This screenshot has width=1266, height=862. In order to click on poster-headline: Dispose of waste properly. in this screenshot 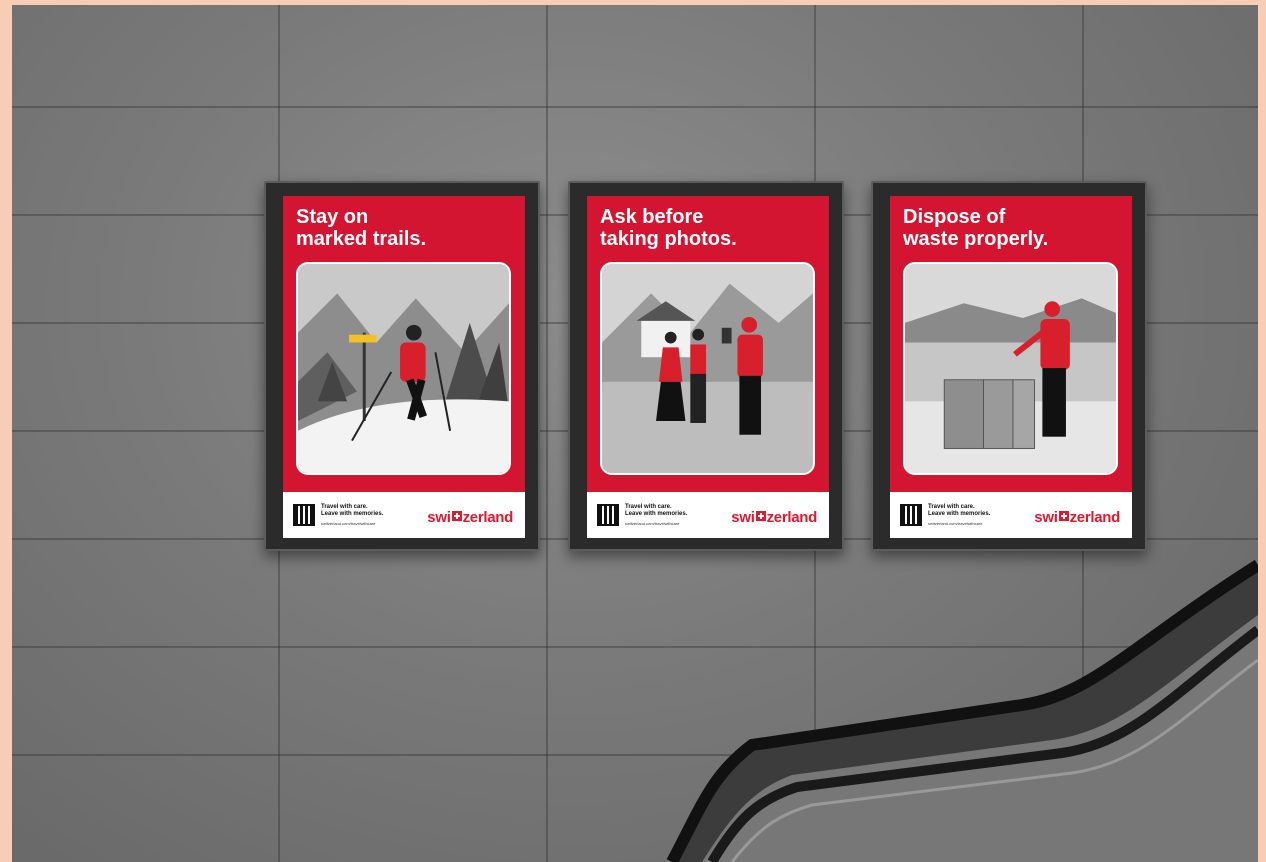, I will do `click(976, 228)`.